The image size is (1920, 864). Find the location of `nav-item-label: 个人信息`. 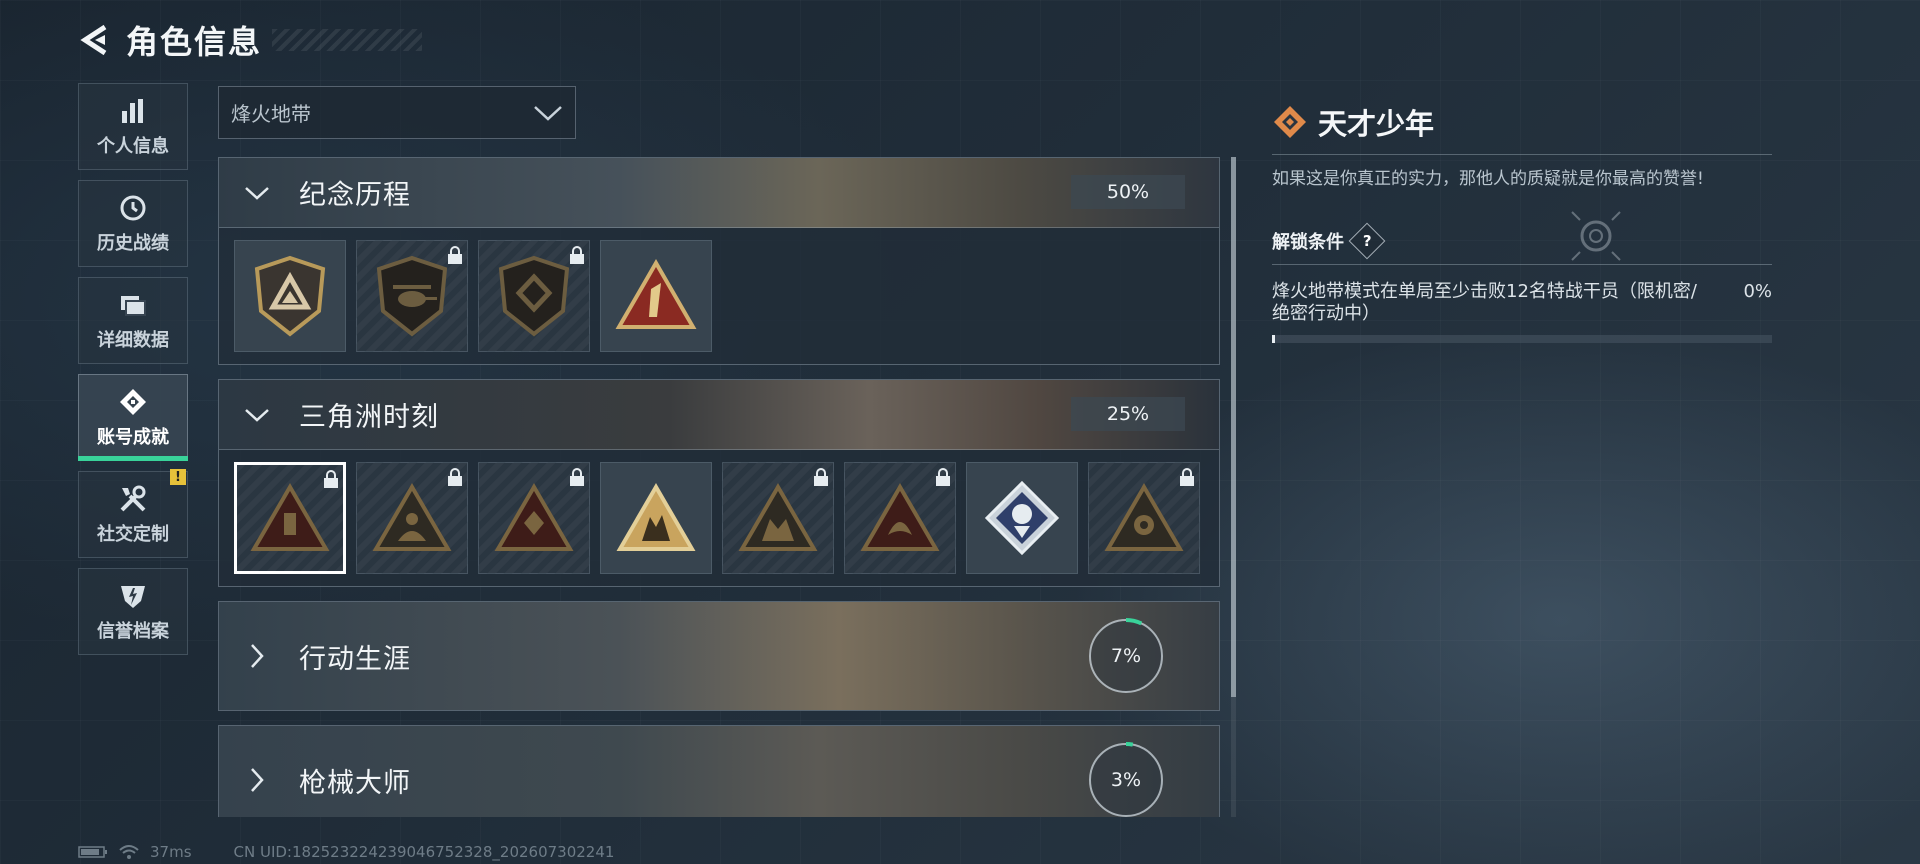

nav-item-label: 个人信息 is located at coordinates (133, 146).